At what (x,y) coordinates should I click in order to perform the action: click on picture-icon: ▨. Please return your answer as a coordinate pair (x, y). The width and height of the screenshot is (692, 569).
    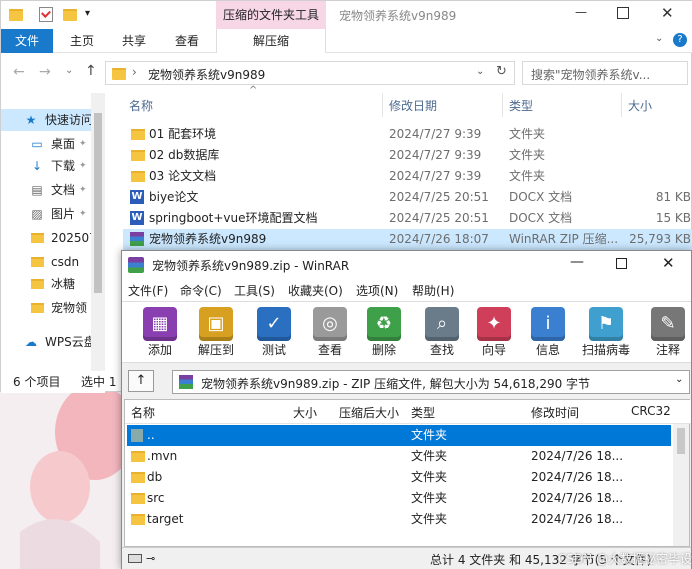
    Looking at the image, I should click on (37, 214).